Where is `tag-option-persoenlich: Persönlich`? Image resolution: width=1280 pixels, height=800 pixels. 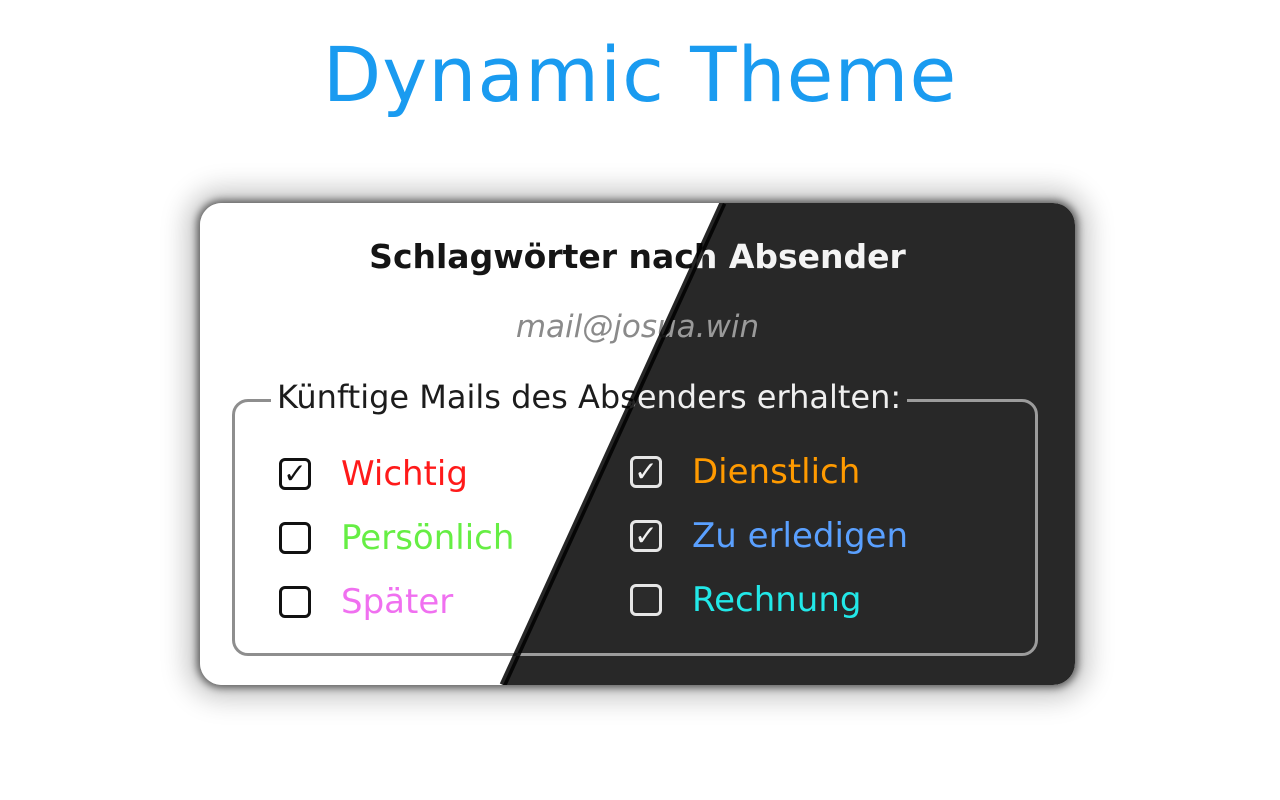
tag-option-persoenlich: Persönlich is located at coordinates (396, 538).